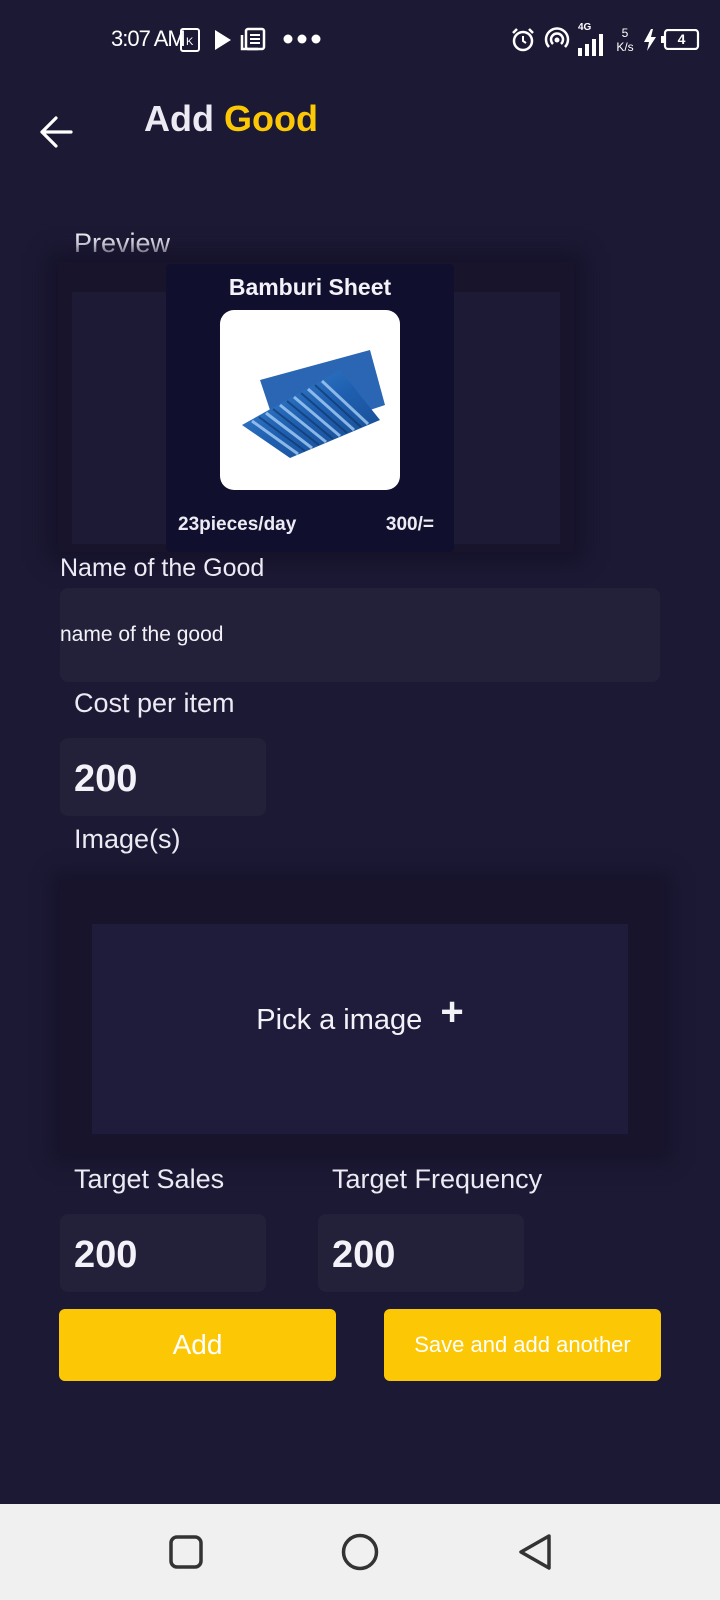 Image resolution: width=720 pixels, height=1600 pixels. Describe the element at coordinates (339, 1020) in the screenshot. I see `pick-image-text: Pick a image` at that location.